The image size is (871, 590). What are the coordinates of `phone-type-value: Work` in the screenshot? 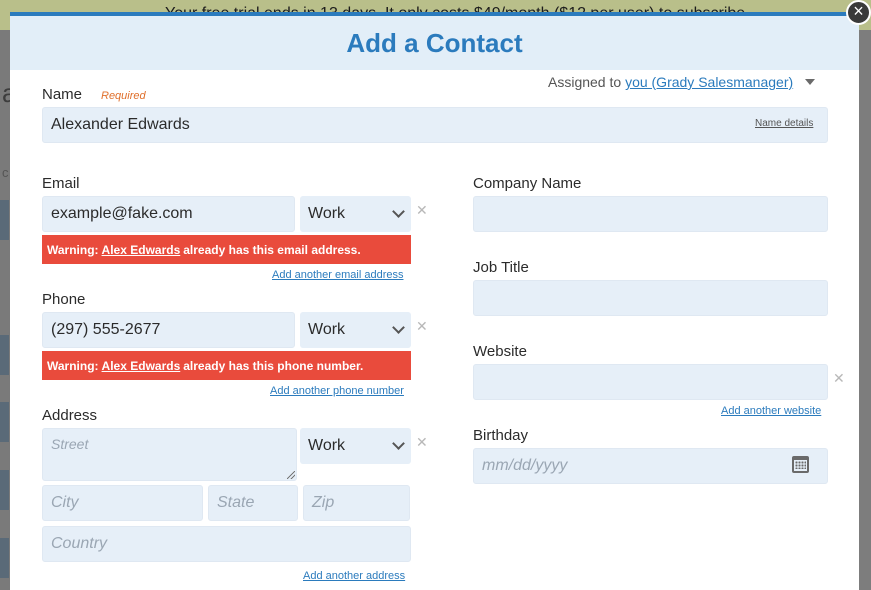 It's located at (327, 329).